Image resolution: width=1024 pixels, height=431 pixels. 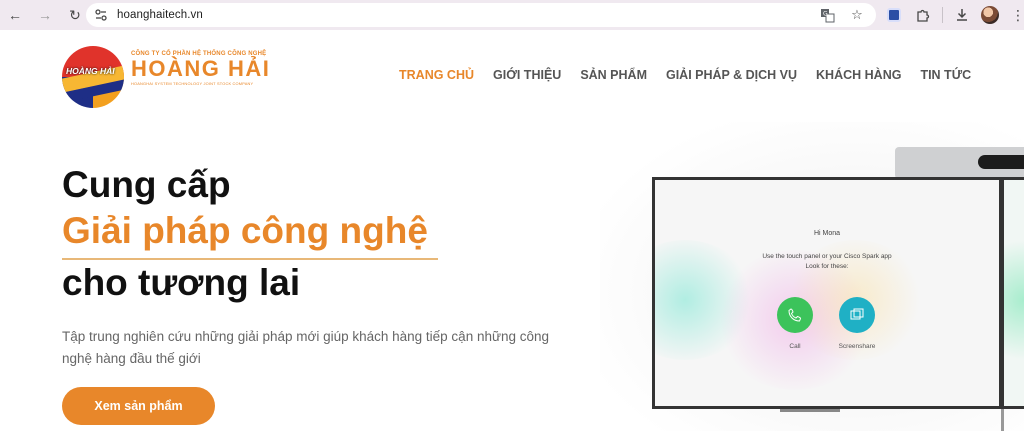 I want to click on logo-emblem: HOÀNG HẢI, so click(x=93, y=77).